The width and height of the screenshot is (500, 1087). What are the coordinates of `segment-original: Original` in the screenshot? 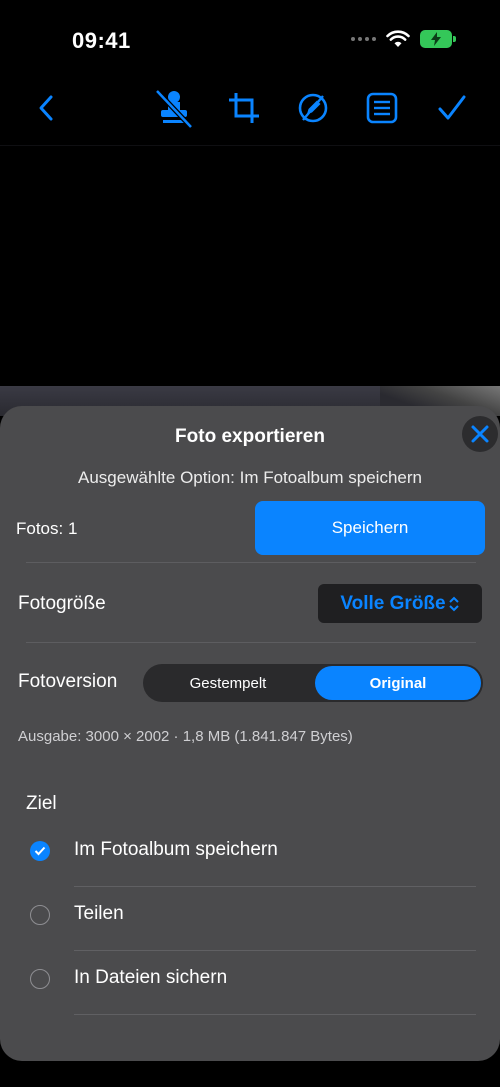 It's located at (398, 683).